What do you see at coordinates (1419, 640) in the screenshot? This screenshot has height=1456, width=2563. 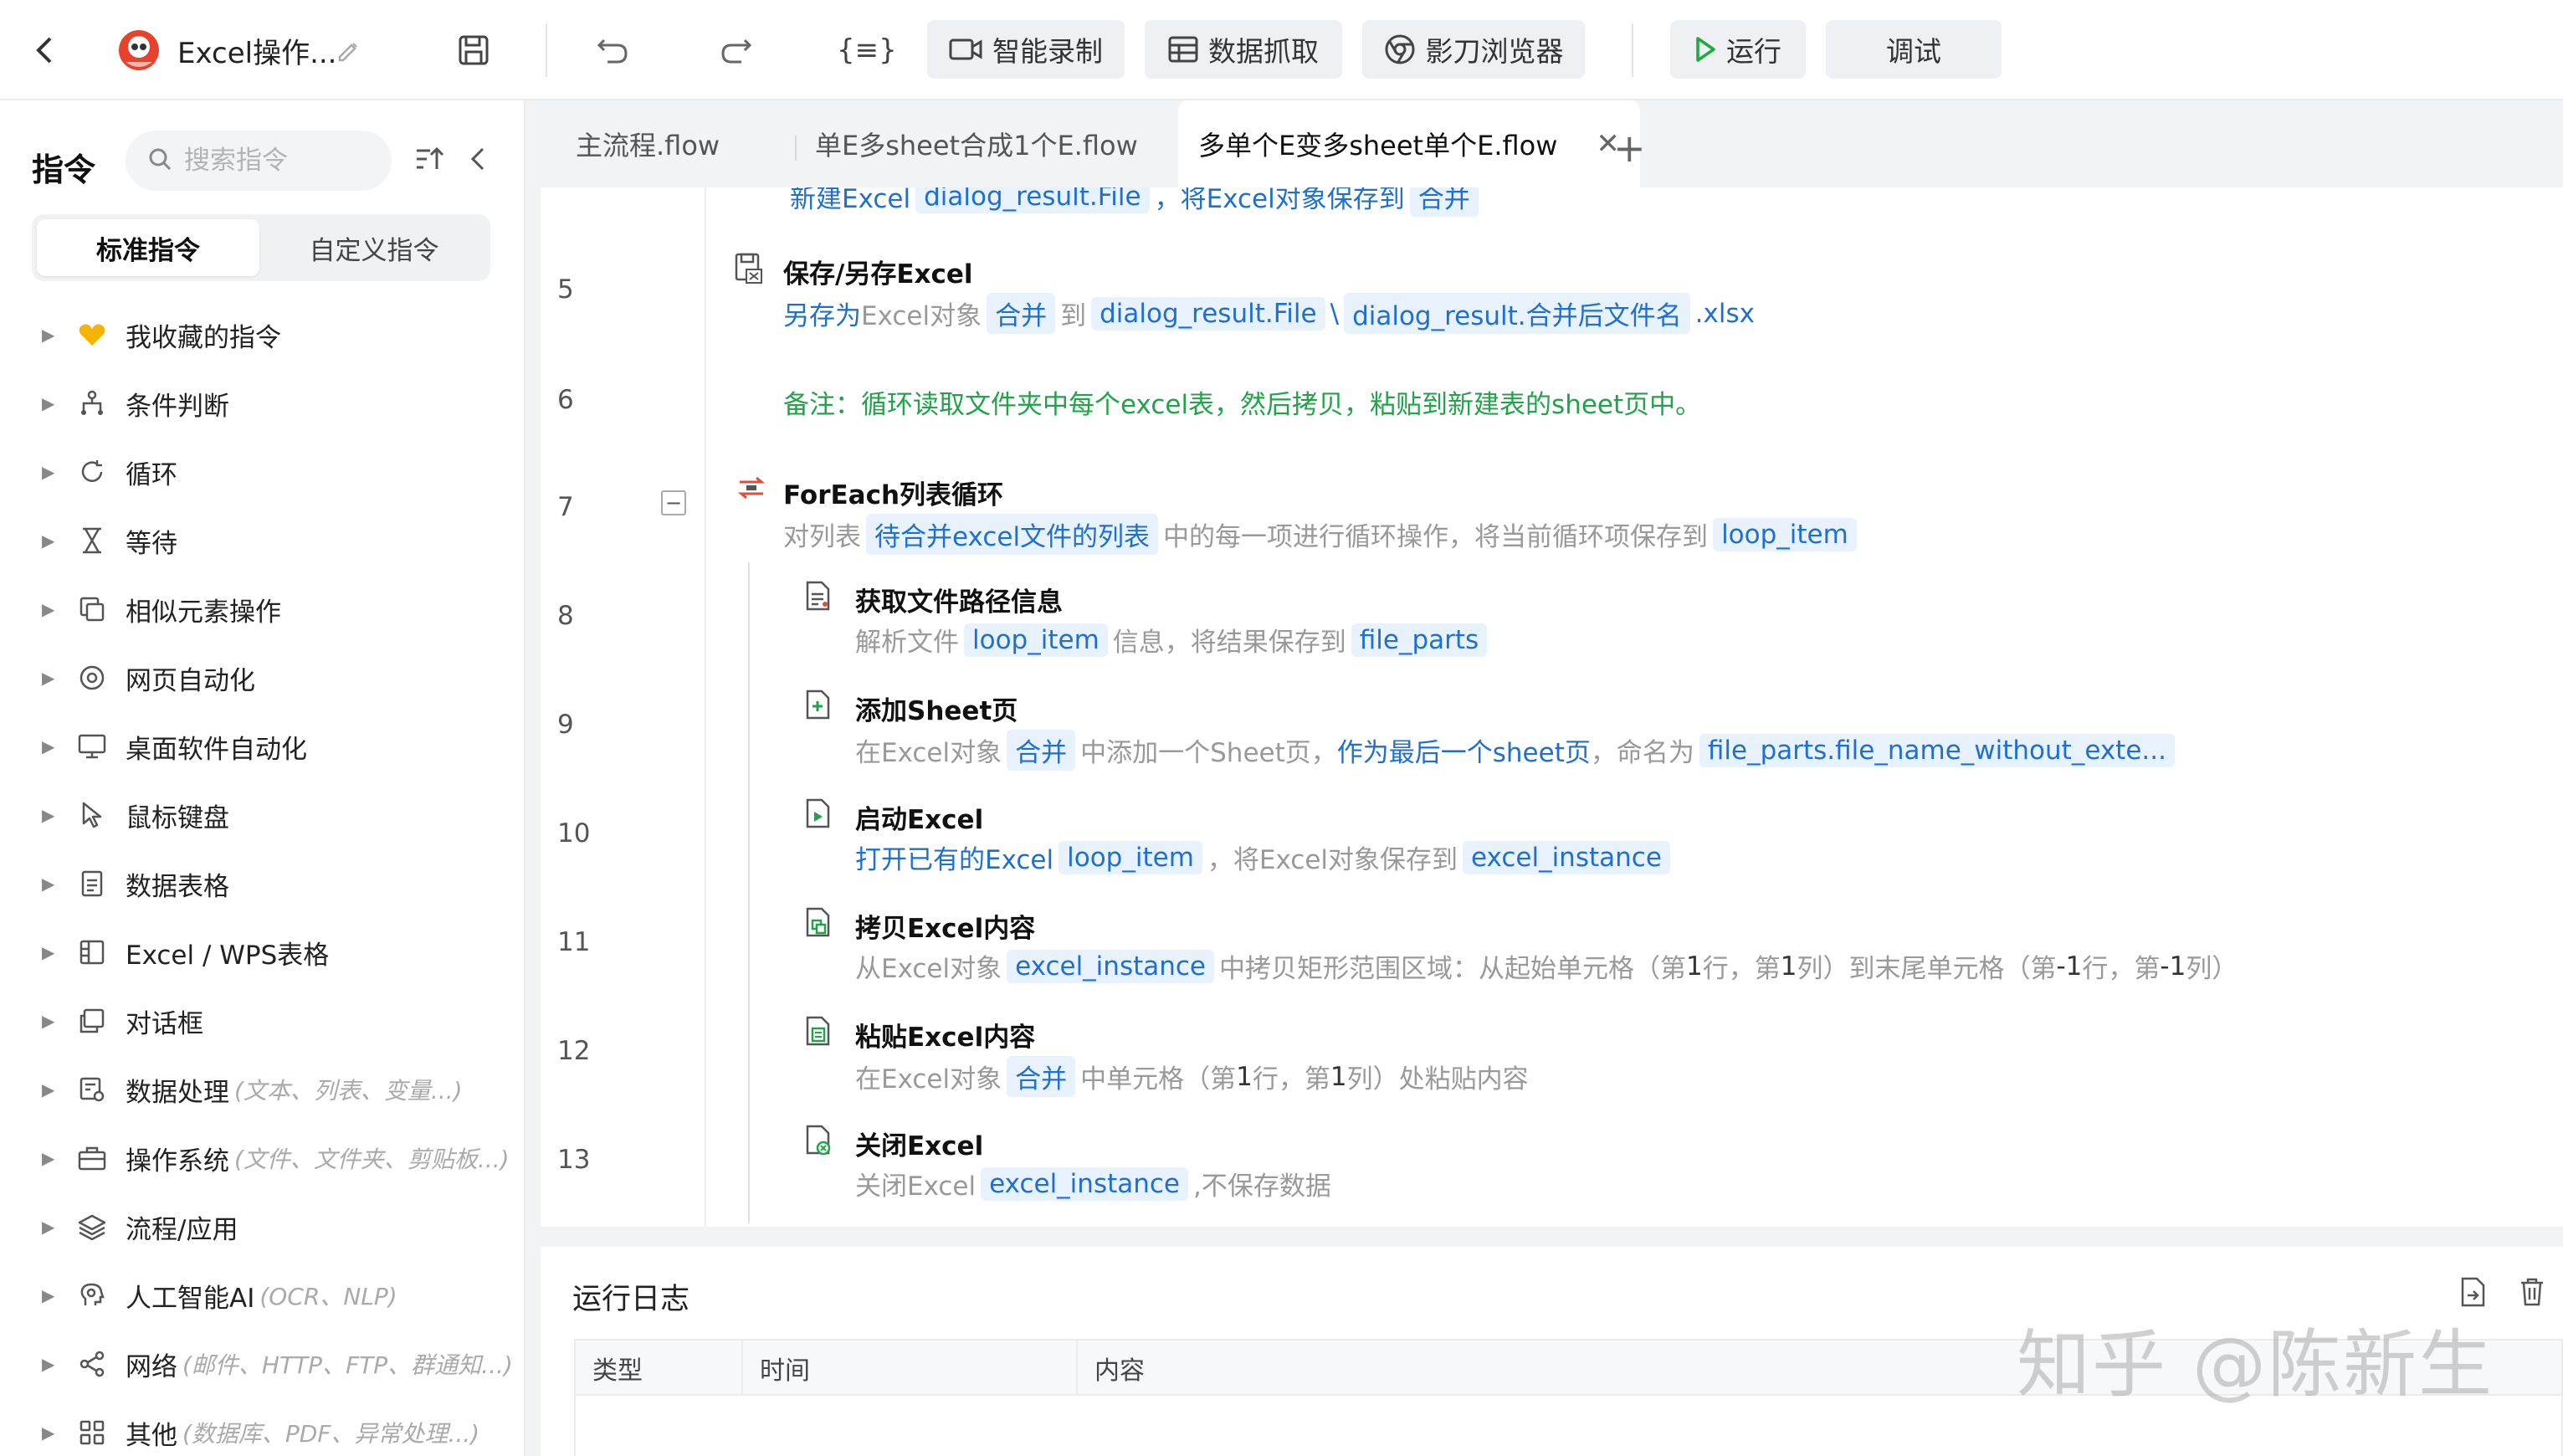 I see `variable-chip: file_parts` at bounding box center [1419, 640].